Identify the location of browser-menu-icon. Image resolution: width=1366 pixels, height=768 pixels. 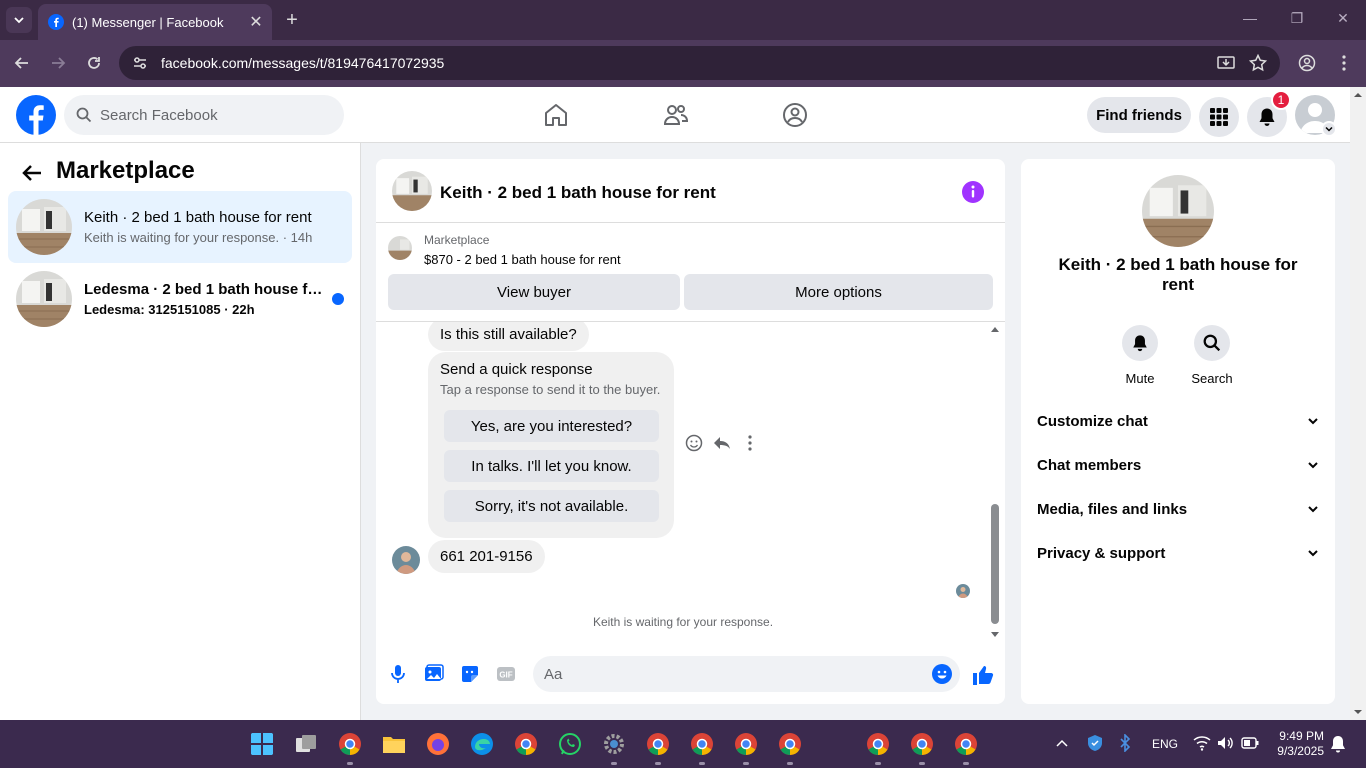
(1344, 63).